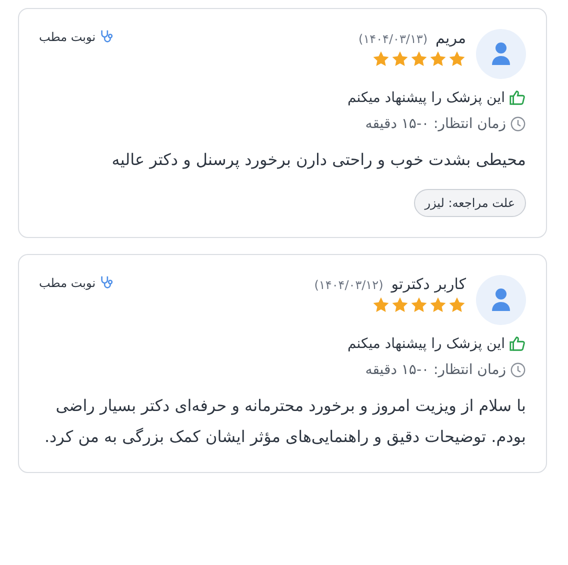  What do you see at coordinates (393, 39) in the screenshot?
I see `review-date: (۱۴۰۴/۰۳/۱۳)` at bounding box center [393, 39].